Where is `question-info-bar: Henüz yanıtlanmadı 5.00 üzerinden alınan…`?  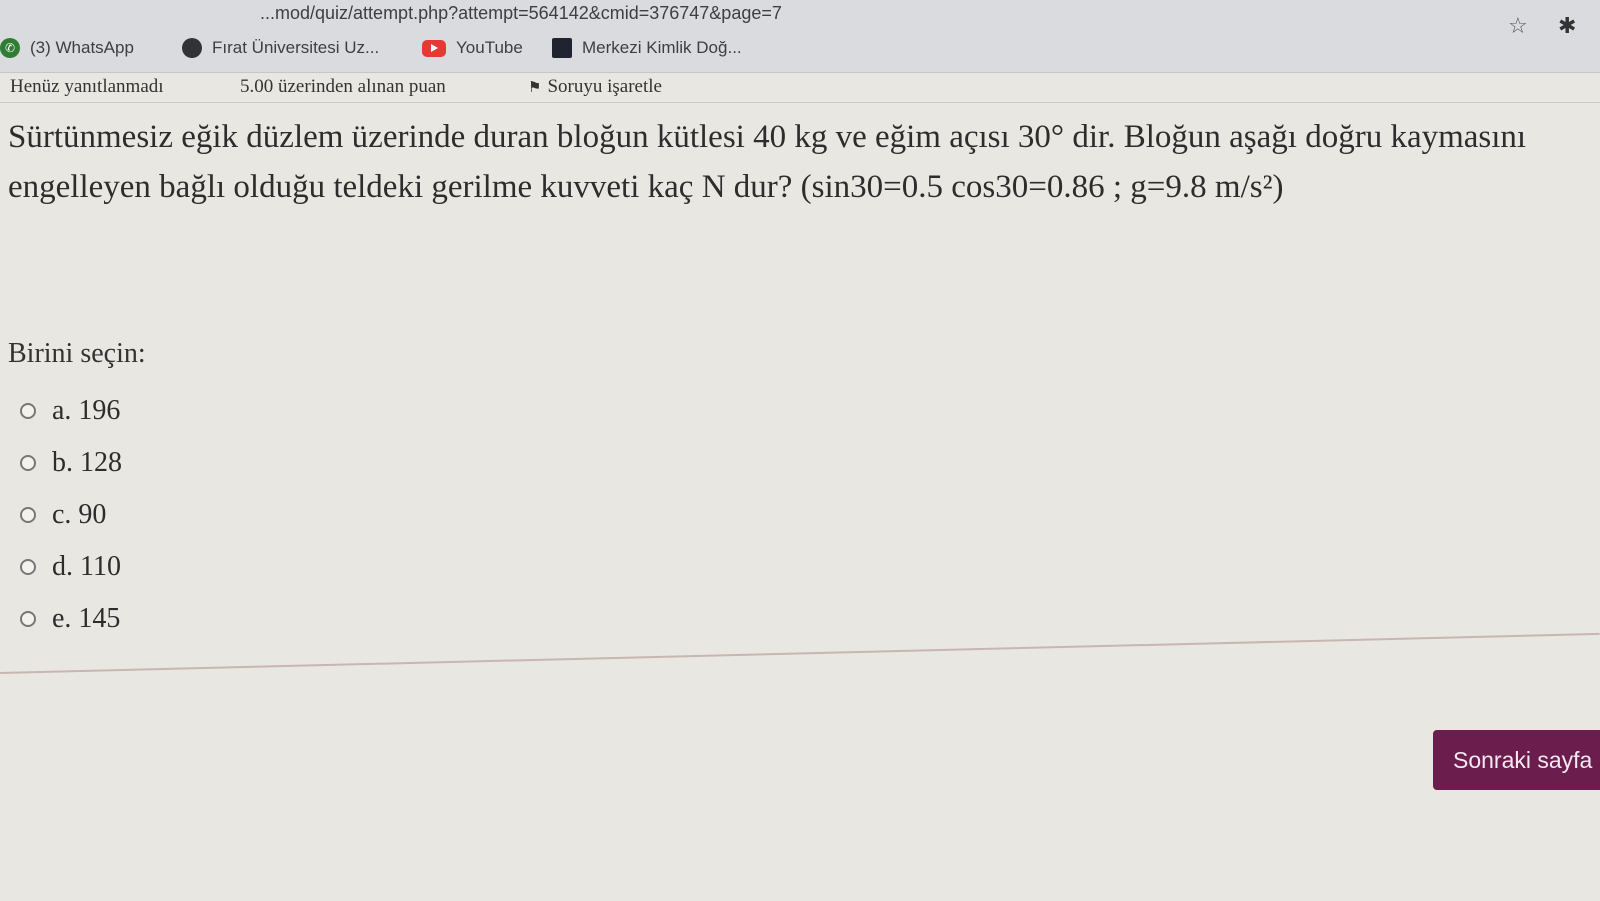 question-info-bar: Henüz yanıtlanmadı 5.00 üzerinden alınan… is located at coordinates (800, 87).